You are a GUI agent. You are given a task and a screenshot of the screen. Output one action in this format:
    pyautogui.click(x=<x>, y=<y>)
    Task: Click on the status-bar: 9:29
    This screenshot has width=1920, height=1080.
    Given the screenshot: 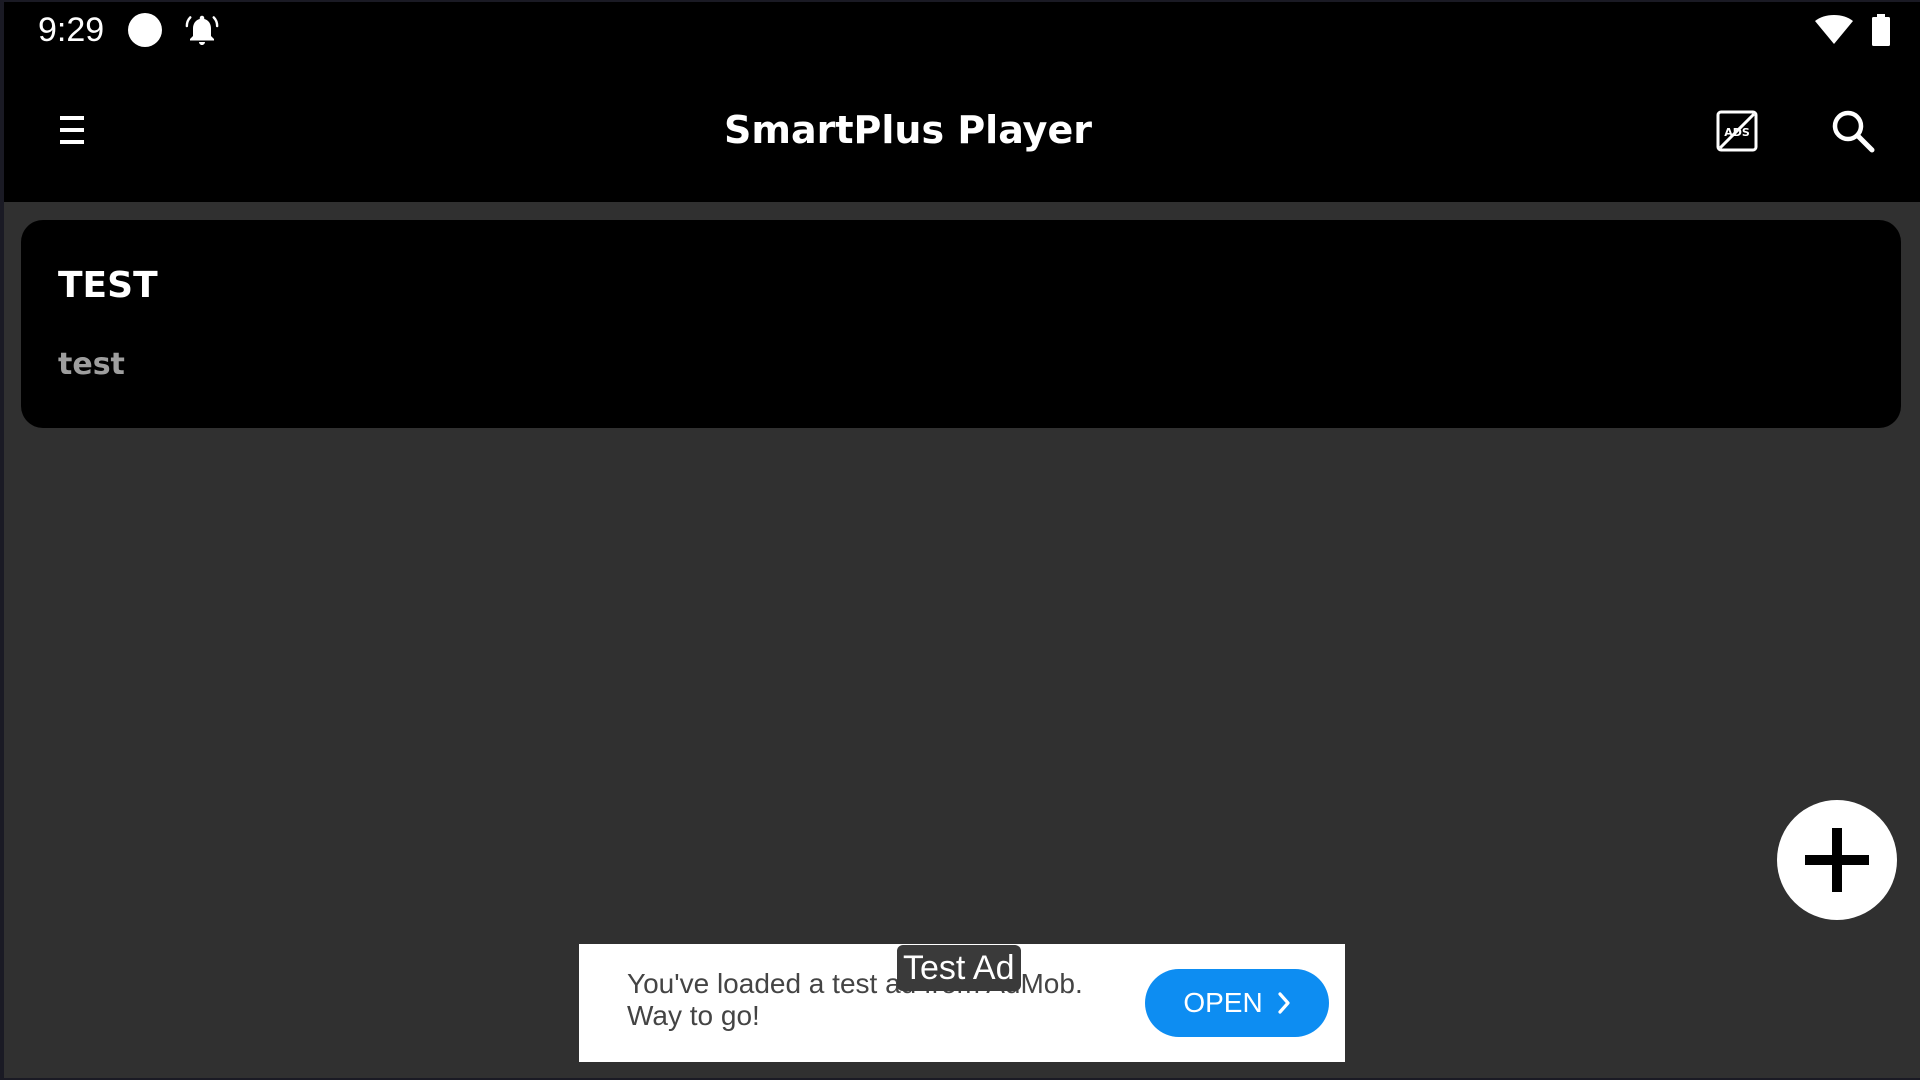 What is the action you would take?
    pyautogui.click(x=962, y=30)
    